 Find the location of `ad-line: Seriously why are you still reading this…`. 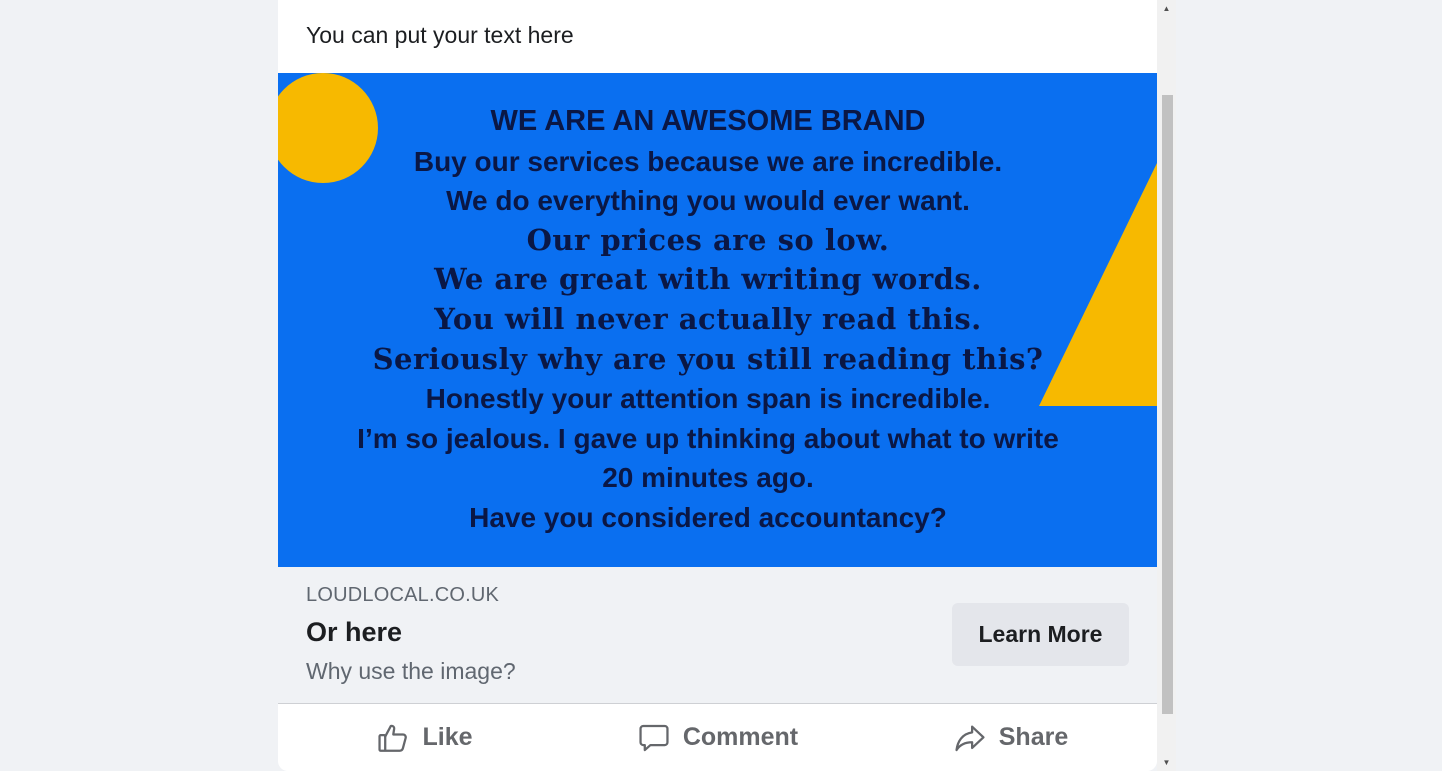

ad-line: Seriously why are you still reading this… is located at coordinates (708, 358).